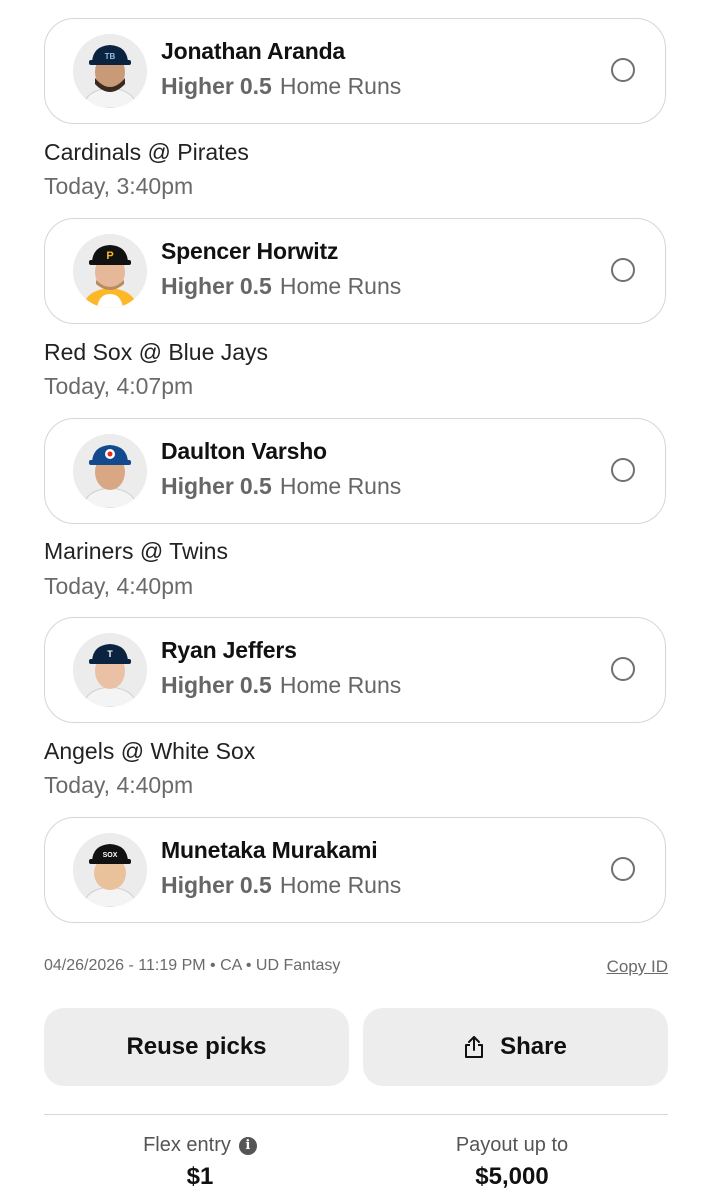 The height and width of the screenshot is (1200, 712). Describe the element at coordinates (119, 386) in the screenshot. I see `game-time: Today, 4:07pm` at that location.